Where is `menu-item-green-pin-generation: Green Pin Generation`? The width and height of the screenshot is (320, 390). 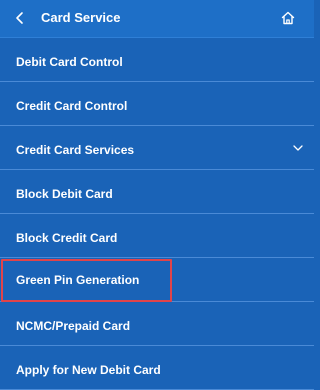
menu-item-green-pin-generation: Green Pin Generation is located at coordinates (157, 280).